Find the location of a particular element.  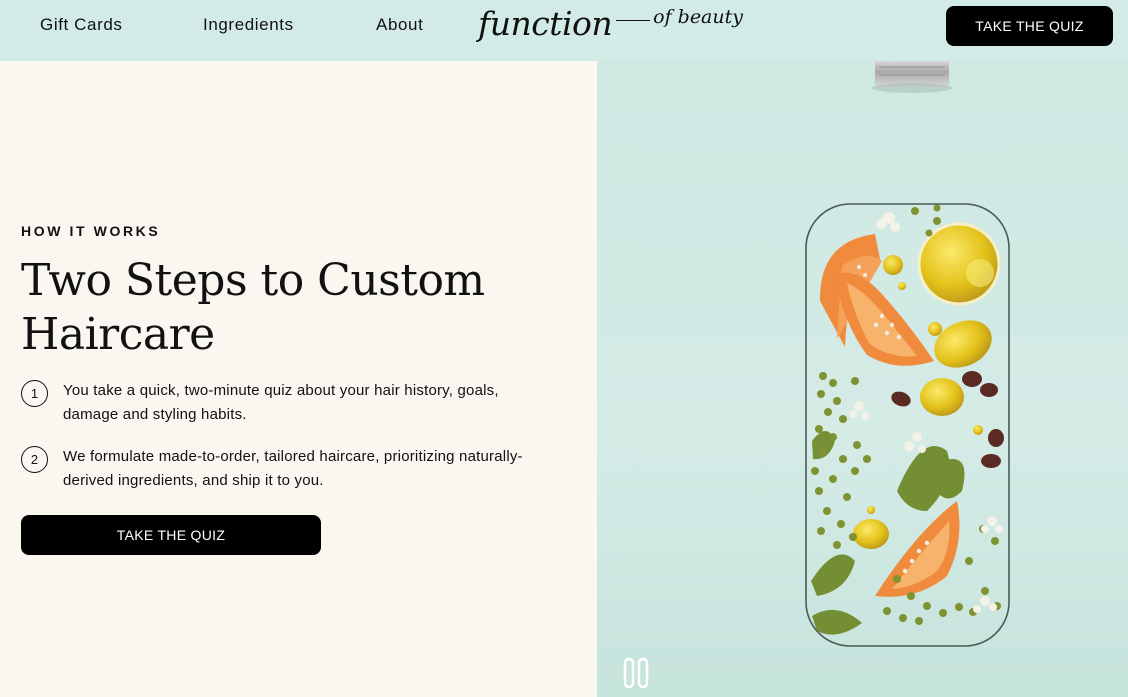

nav-link-about: About is located at coordinates (399, 25).